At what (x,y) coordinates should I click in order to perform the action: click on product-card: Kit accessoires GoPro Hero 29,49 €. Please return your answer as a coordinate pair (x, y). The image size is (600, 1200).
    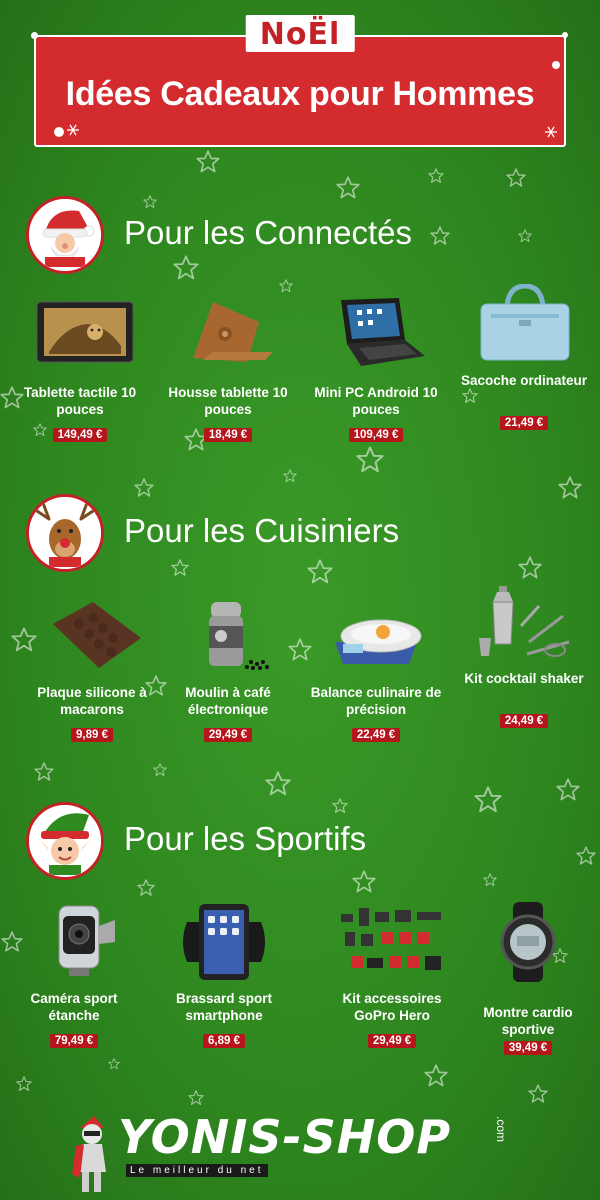
    Looking at the image, I should click on (392, 975).